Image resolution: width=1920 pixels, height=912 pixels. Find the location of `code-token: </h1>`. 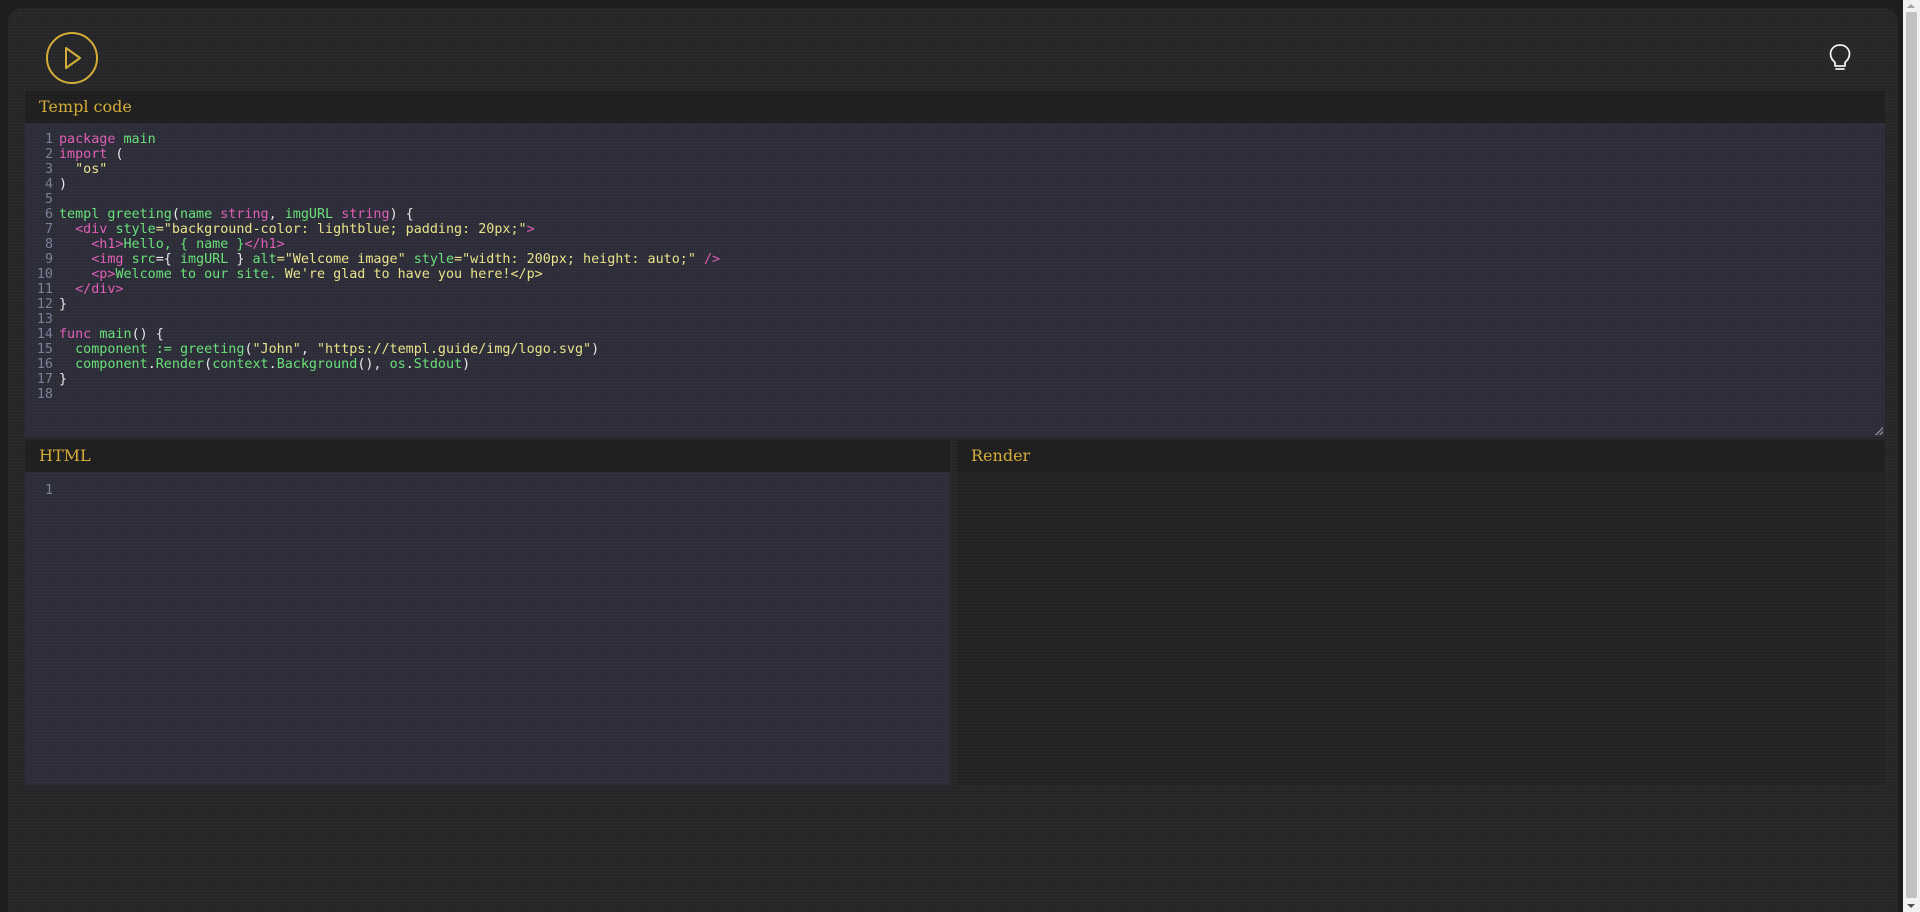

code-token: </h1> is located at coordinates (264, 244).